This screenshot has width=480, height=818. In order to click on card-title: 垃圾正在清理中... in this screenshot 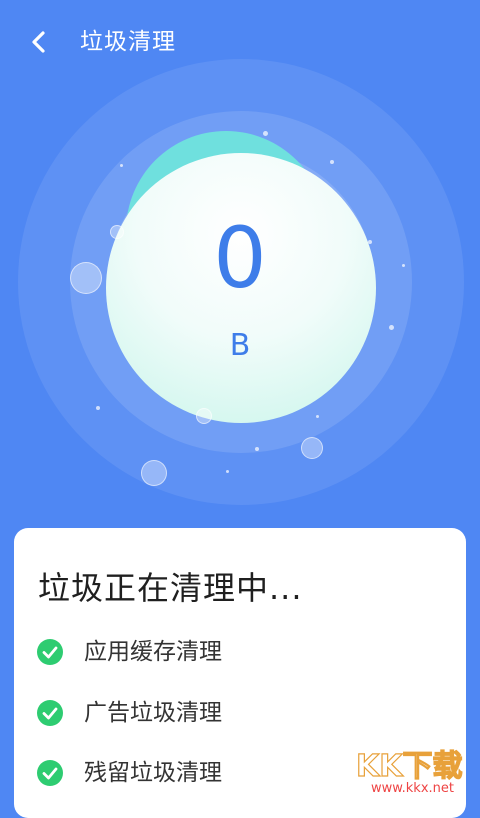, I will do `click(170, 588)`.